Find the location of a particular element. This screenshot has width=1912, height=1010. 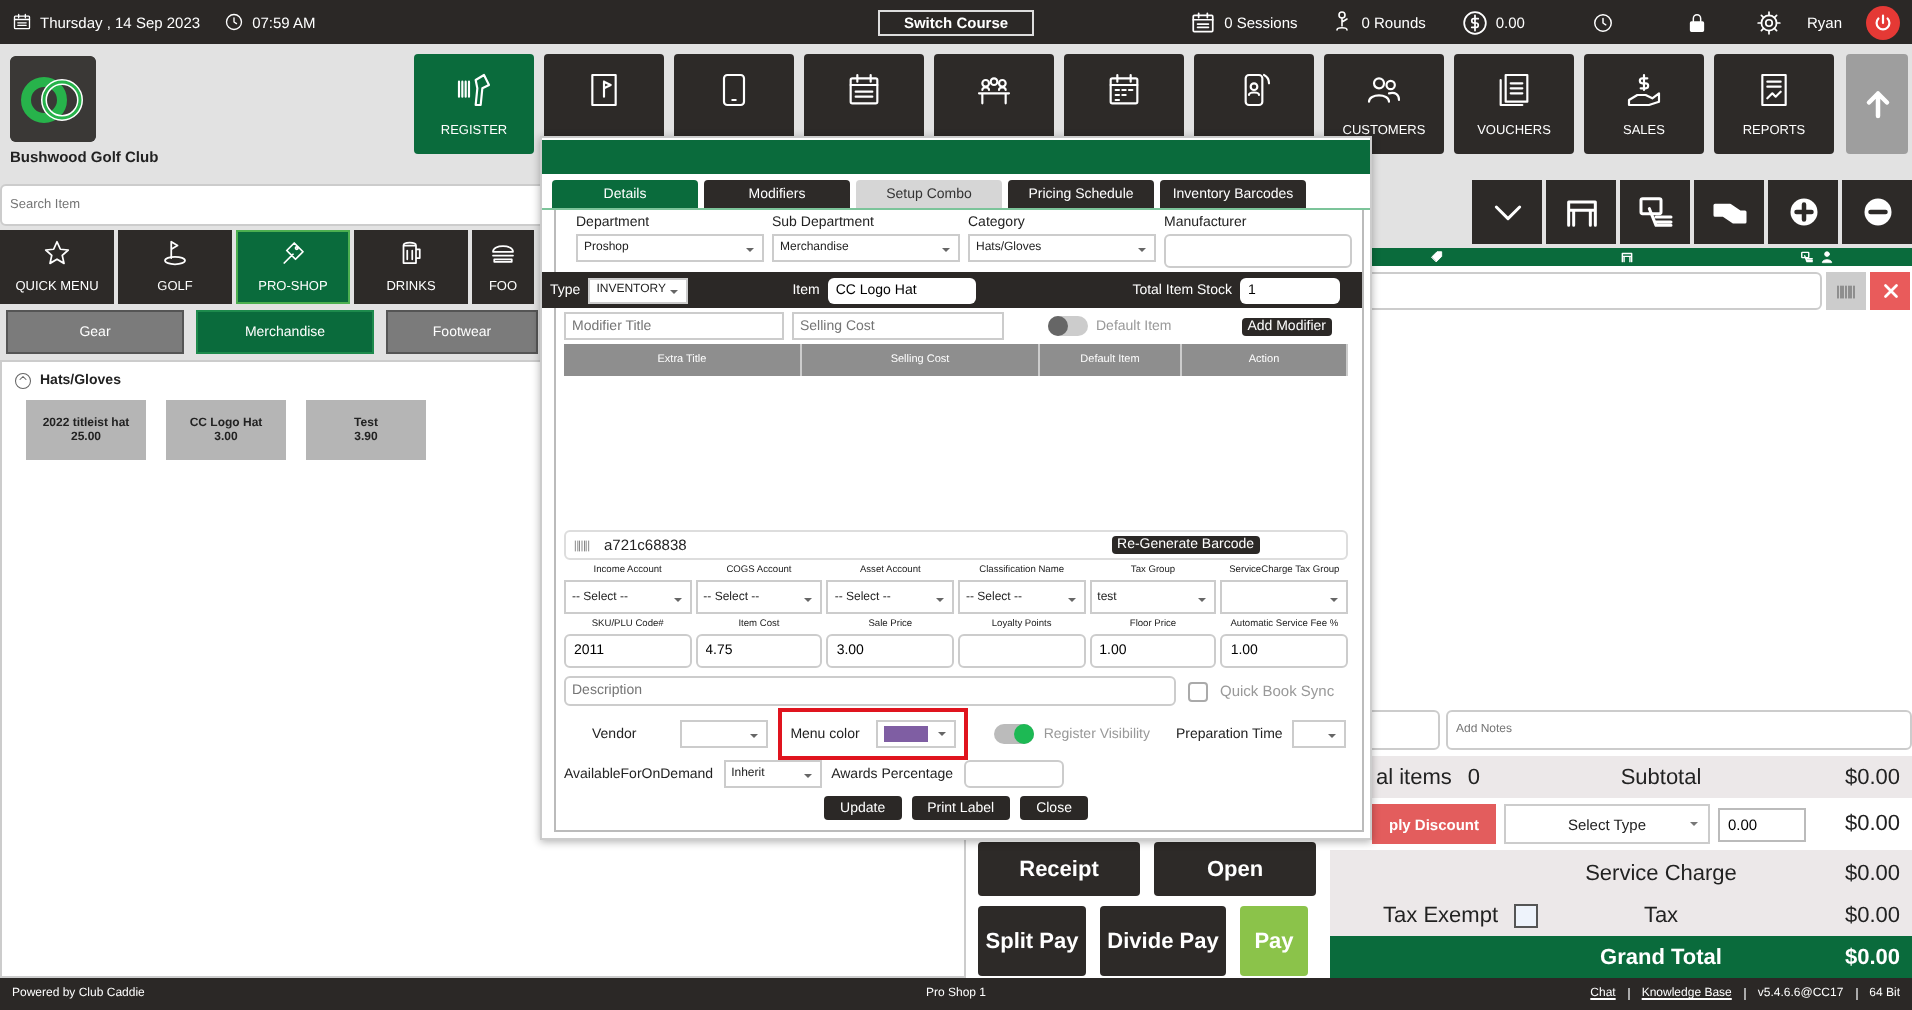

action-button: Split Pay is located at coordinates (1032, 941).